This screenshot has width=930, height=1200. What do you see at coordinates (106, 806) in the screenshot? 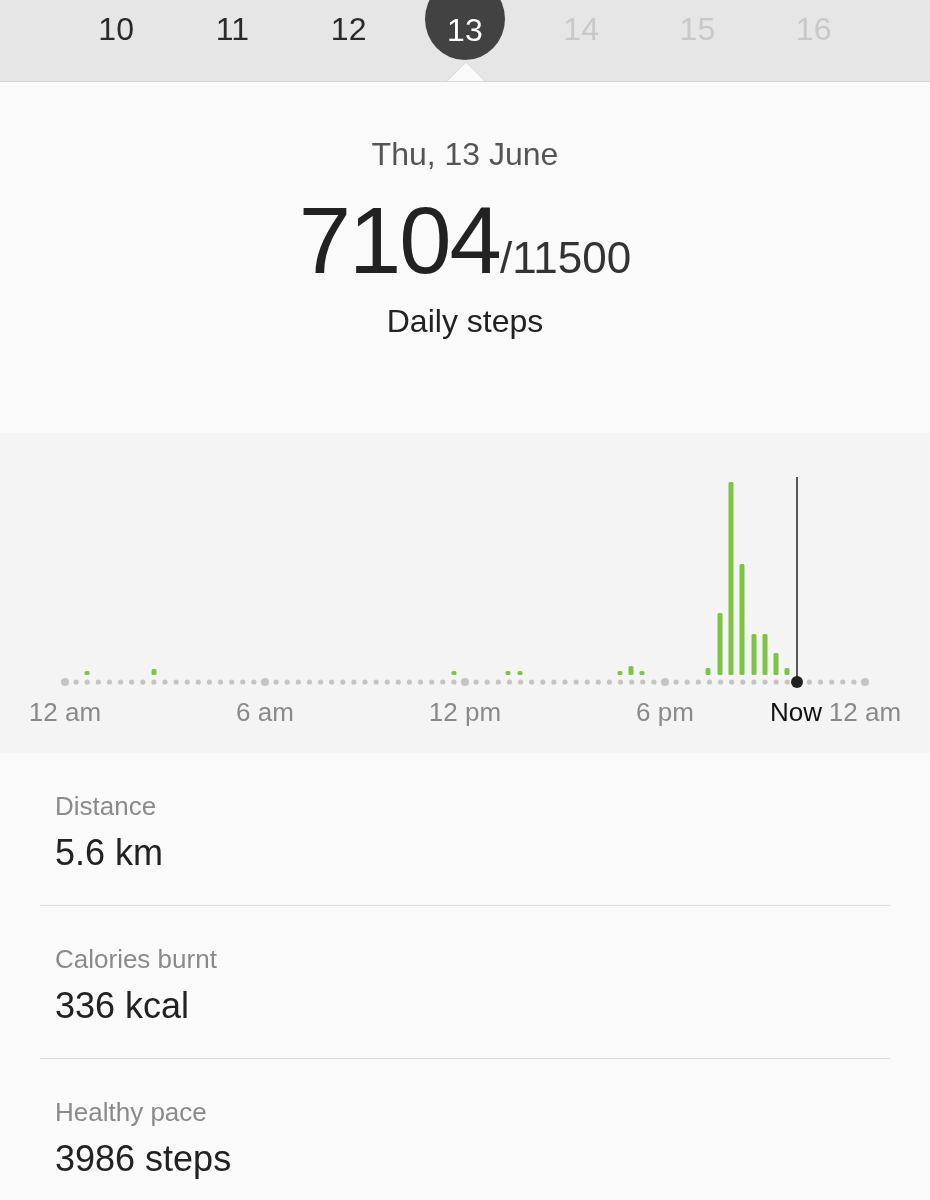
I see `stat-label: Distance` at bounding box center [106, 806].